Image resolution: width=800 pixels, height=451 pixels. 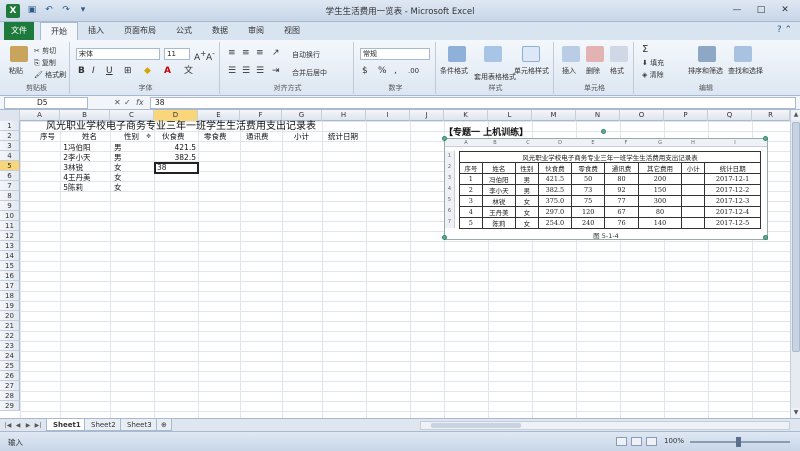 I want to click on align-left-icon: ☰, so click(x=232, y=71).